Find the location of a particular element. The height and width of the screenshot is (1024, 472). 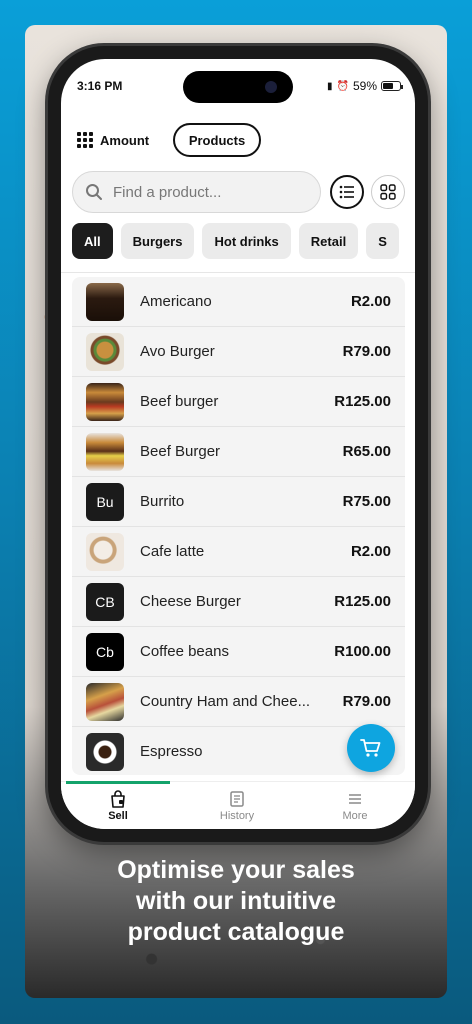

chip-all: All is located at coordinates (92, 241).